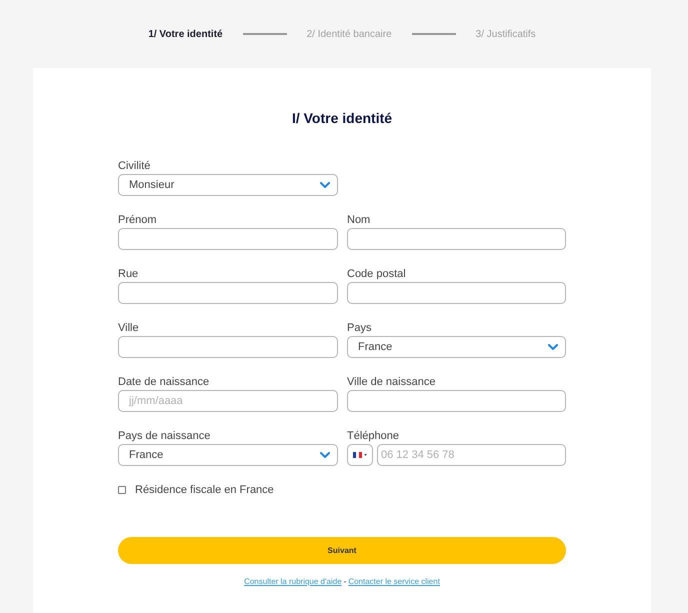 This screenshot has height=613, width=688. I want to click on country-picker, so click(360, 455).